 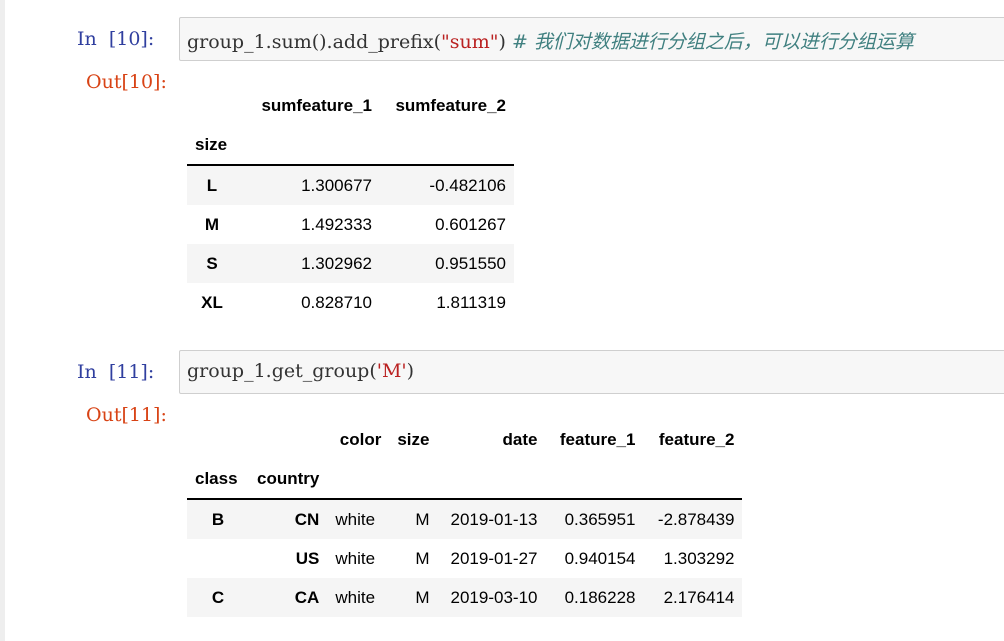 I want to click on index-name: country, so click(x=288, y=479).